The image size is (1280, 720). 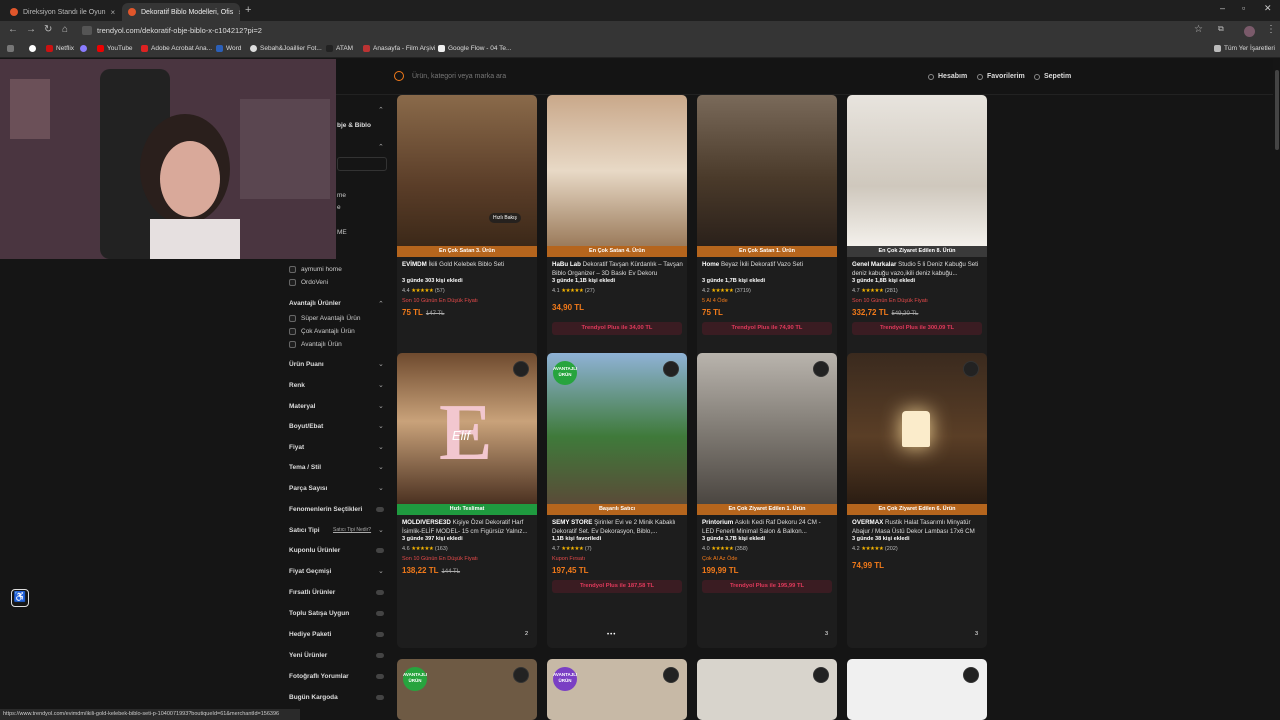 I want to click on filter-6: Parça Sayısı, so click(x=308, y=488).